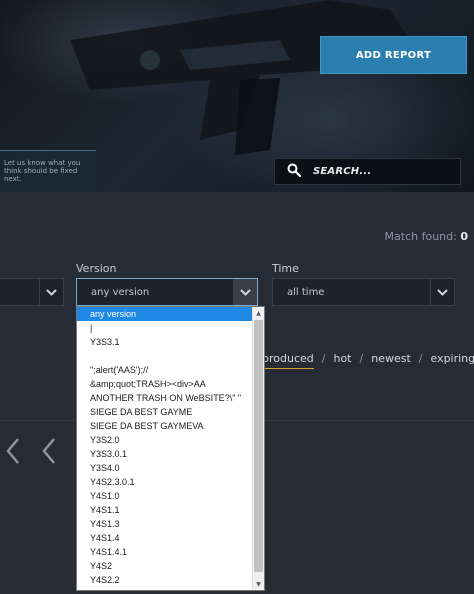 The image size is (474, 594). What do you see at coordinates (258, 313) in the screenshot?
I see `scroll-up-icon: ▲` at bounding box center [258, 313].